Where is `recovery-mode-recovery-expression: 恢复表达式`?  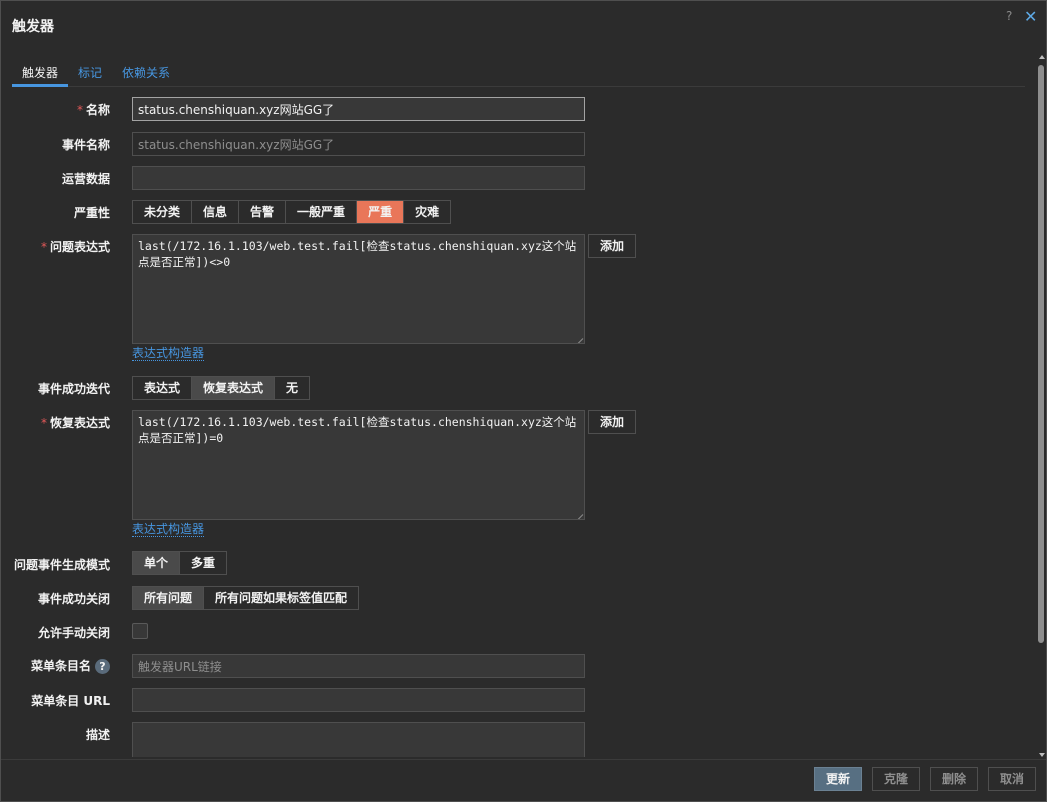 recovery-mode-recovery-expression: 恢复表达式 is located at coordinates (234, 388).